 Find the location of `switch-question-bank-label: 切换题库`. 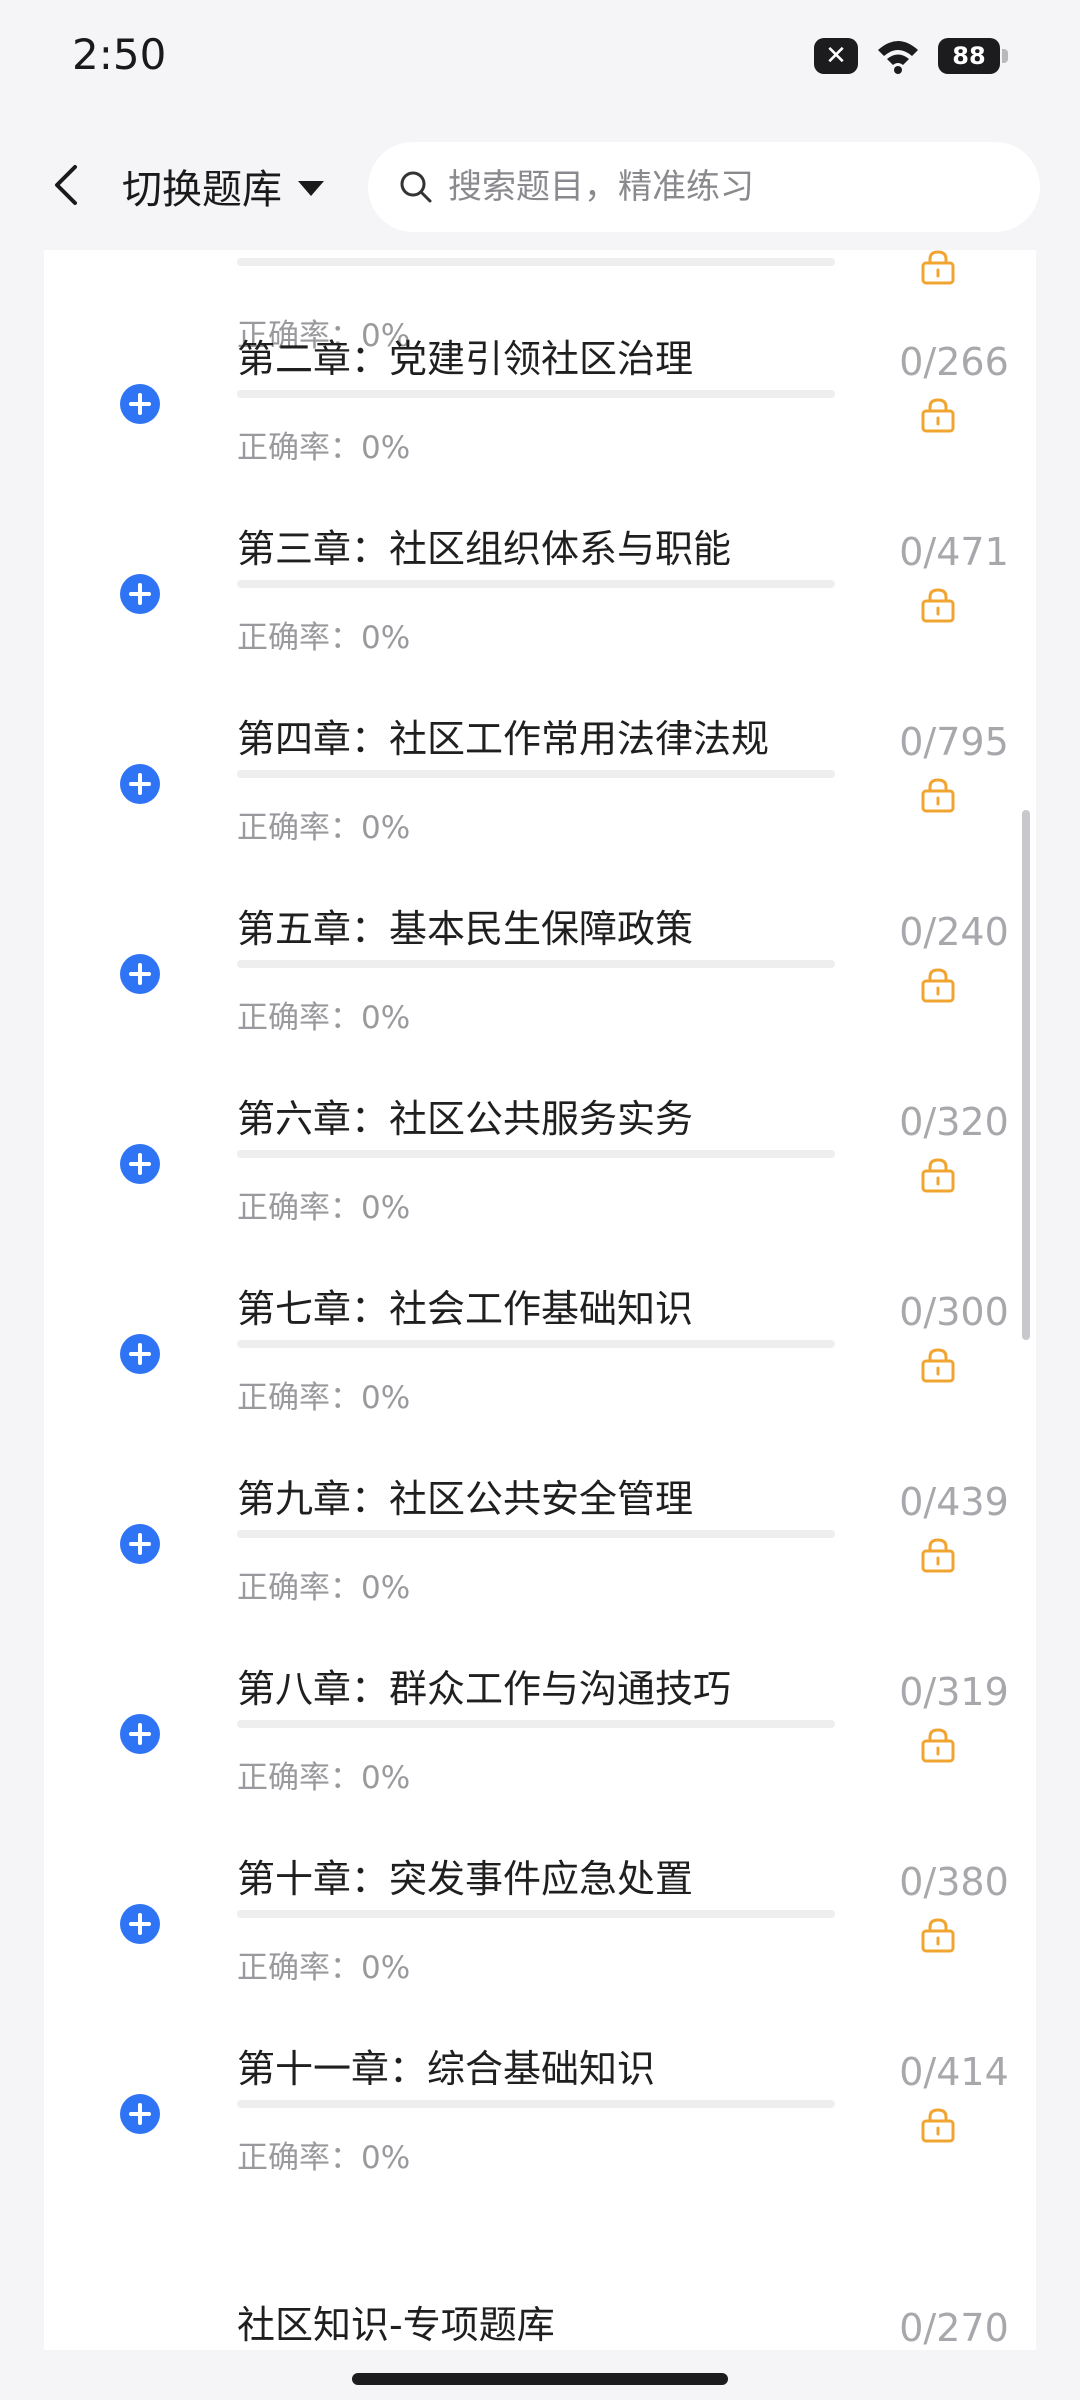

switch-question-bank-label: 切换题库 is located at coordinates (202, 190).